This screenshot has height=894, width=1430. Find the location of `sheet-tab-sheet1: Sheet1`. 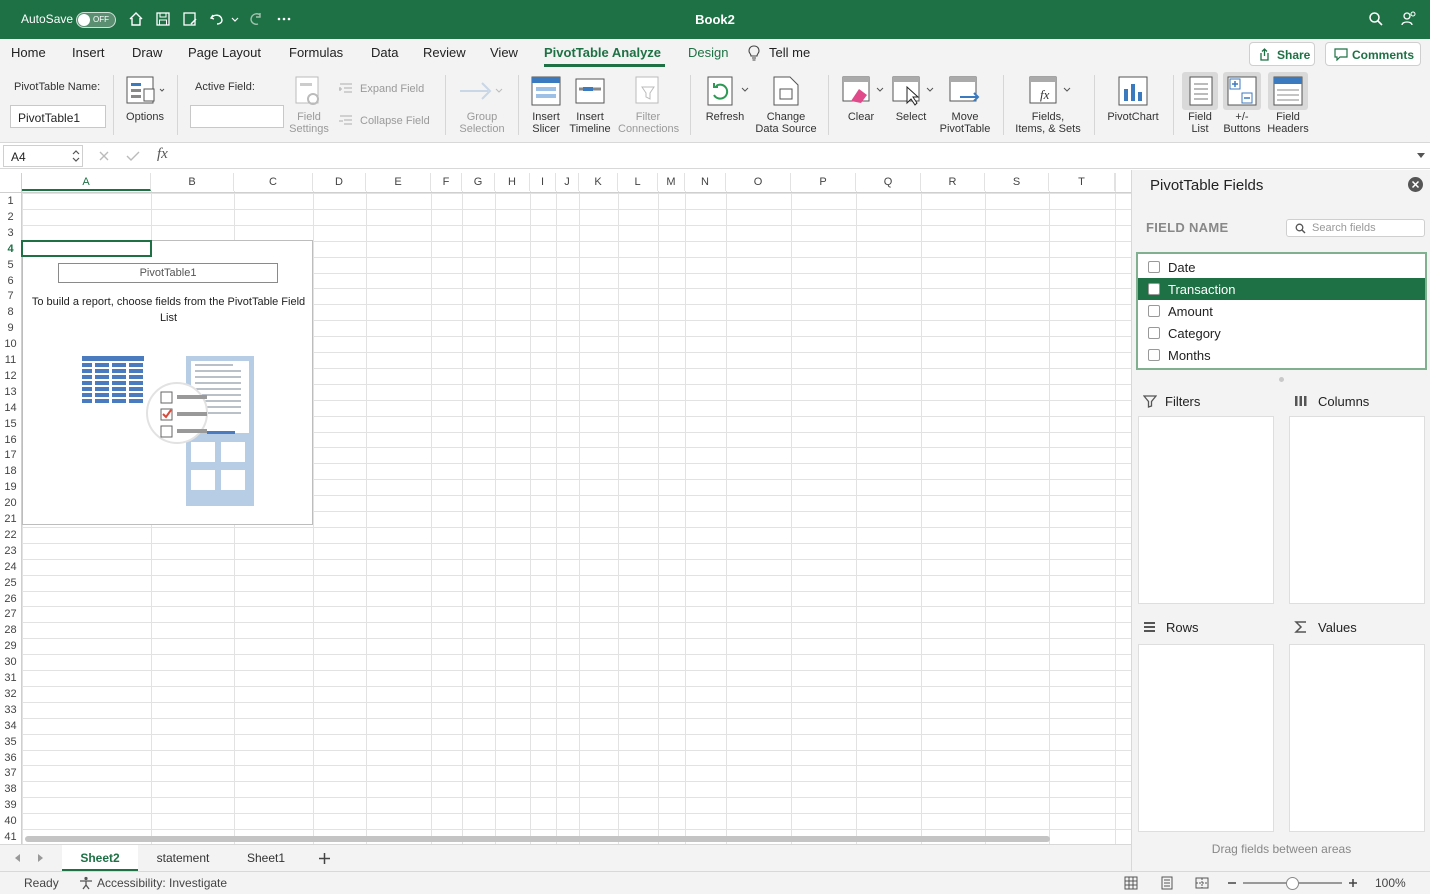

sheet-tab-sheet1: Sheet1 is located at coordinates (266, 858).